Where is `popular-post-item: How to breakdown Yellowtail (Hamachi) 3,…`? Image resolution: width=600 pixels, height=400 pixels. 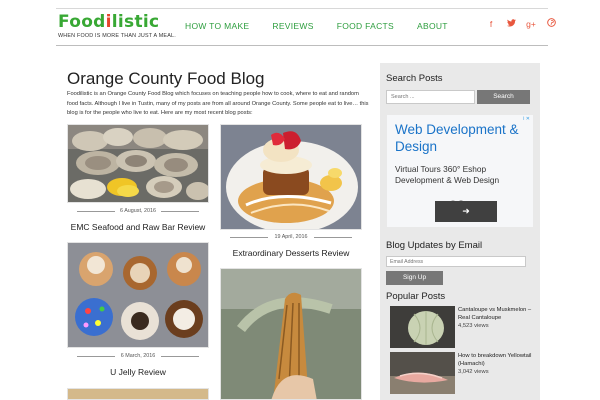 popular-post-item: How to breakdown Yellowtail (Hamachi) 3,… is located at coordinates (462, 374).